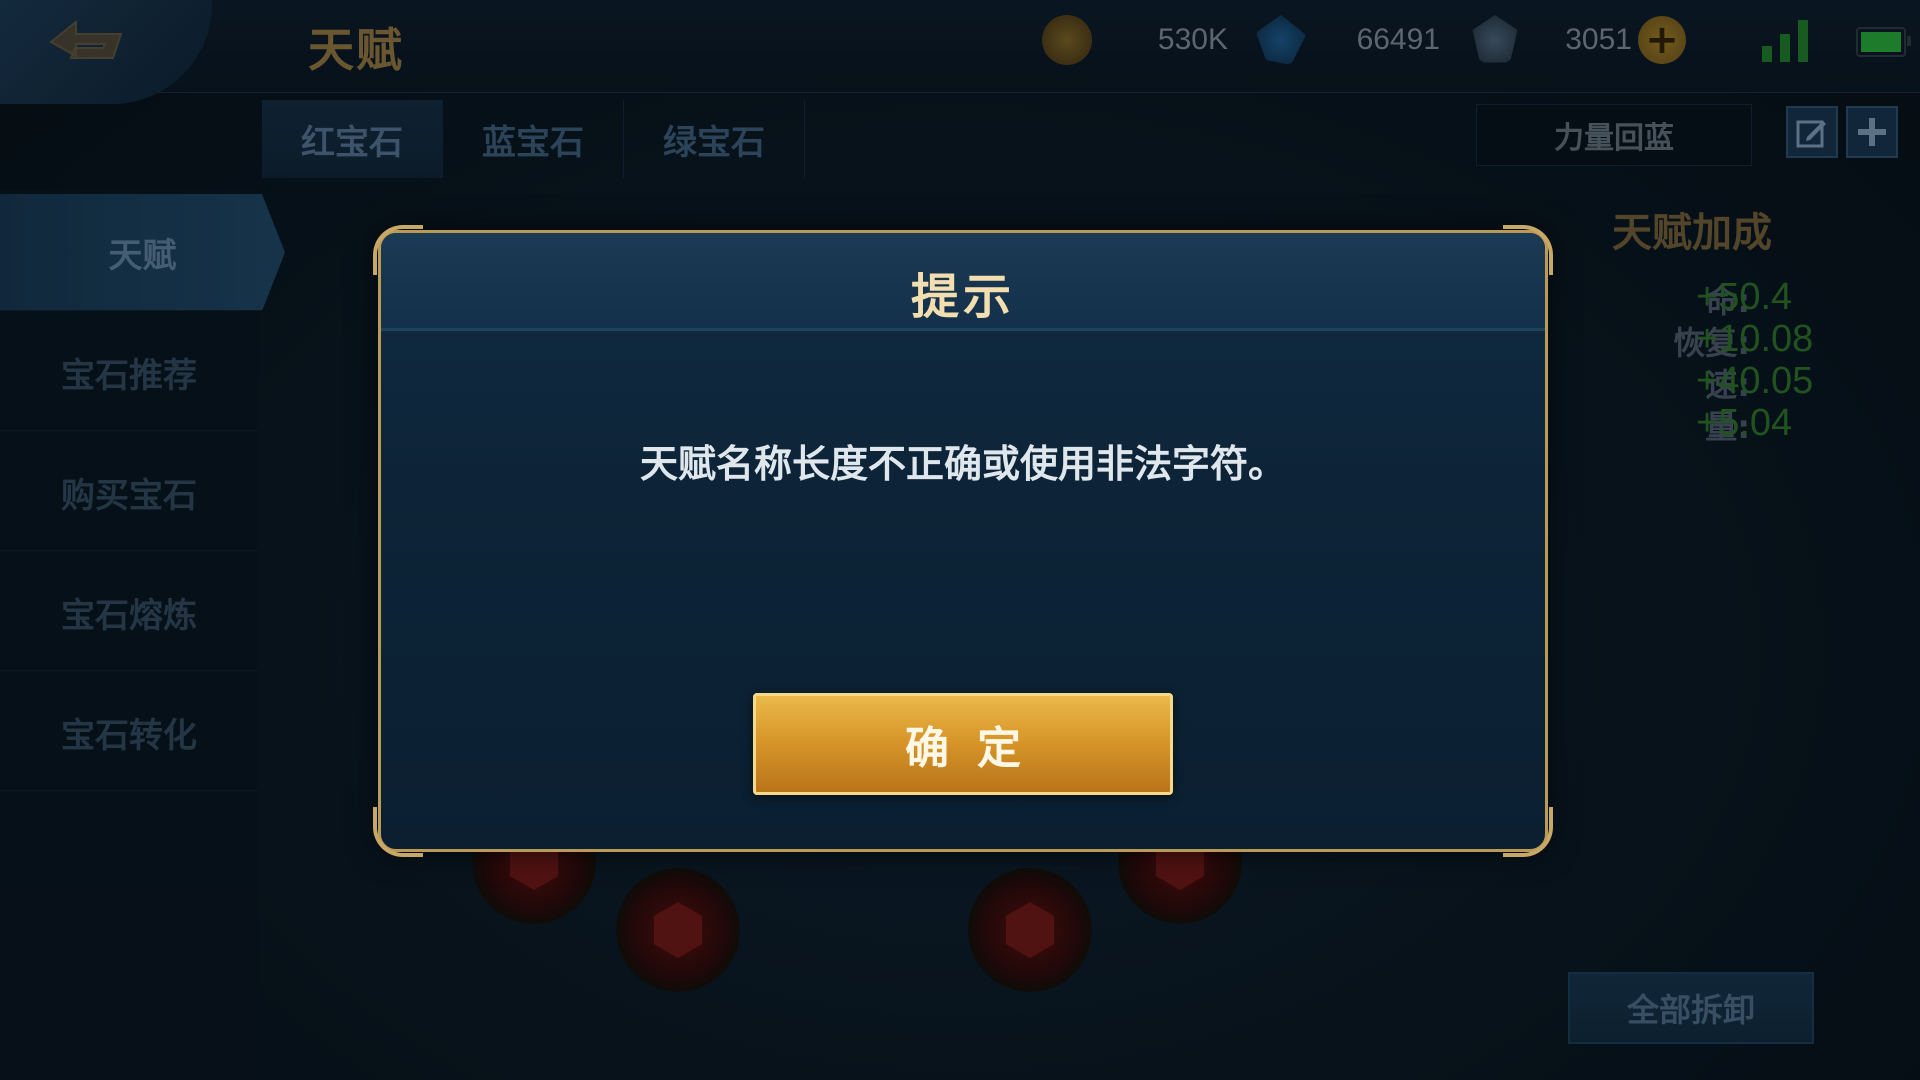 This screenshot has height=1080, width=1920. Describe the element at coordinates (962, 297) in the screenshot. I see `dialog-title: 提示` at that location.